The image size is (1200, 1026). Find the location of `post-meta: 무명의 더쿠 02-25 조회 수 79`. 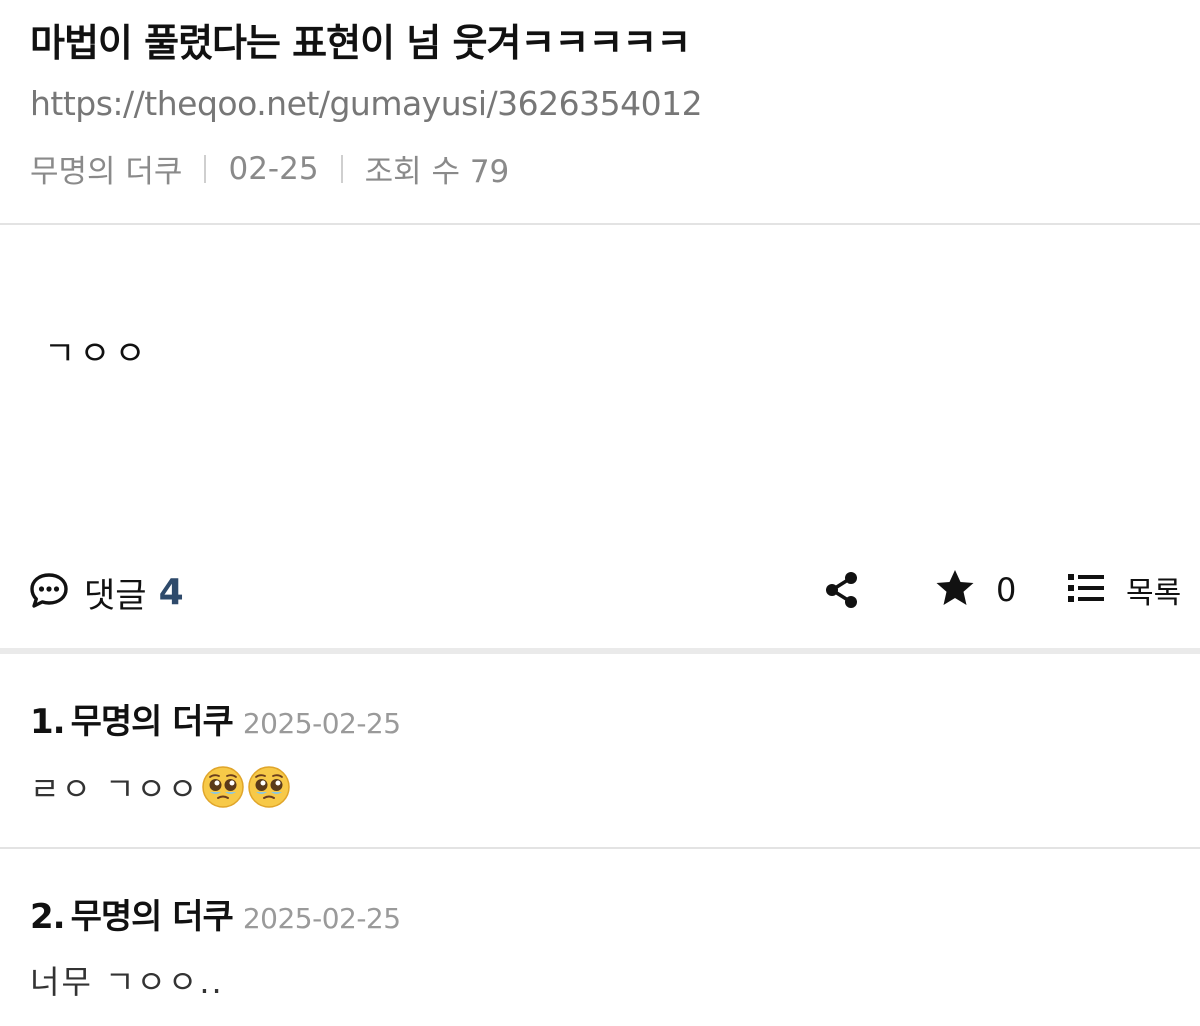

post-meta: 무명의 더쿠 02-25 조회 수 79 is located at coordinates (269, 168).